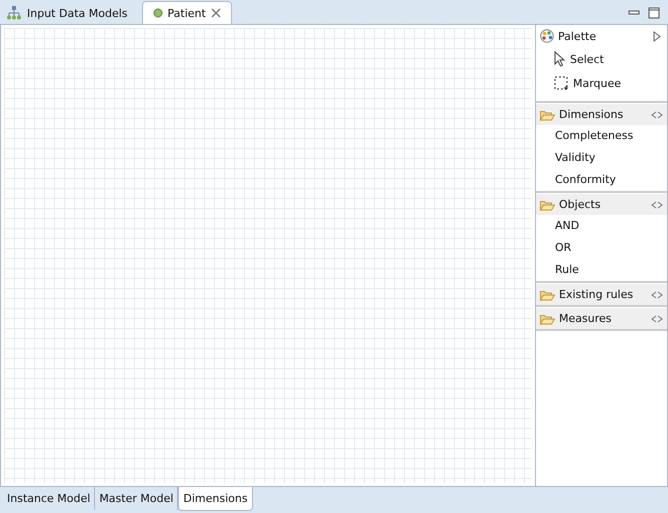 The height and width of the screenshot is (513, 668). What do you see at coordinates (578, 36) in the screenshot?
I see `palette-title: Palette` at bounding box center [578, 36].